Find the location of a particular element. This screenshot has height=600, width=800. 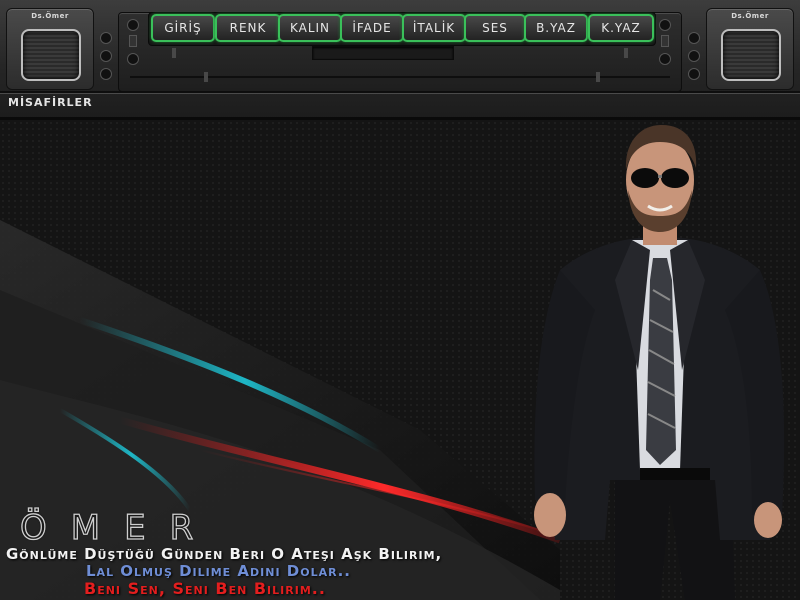

left-speaker: Ds.Ömer is located at coordinates (50, 49).